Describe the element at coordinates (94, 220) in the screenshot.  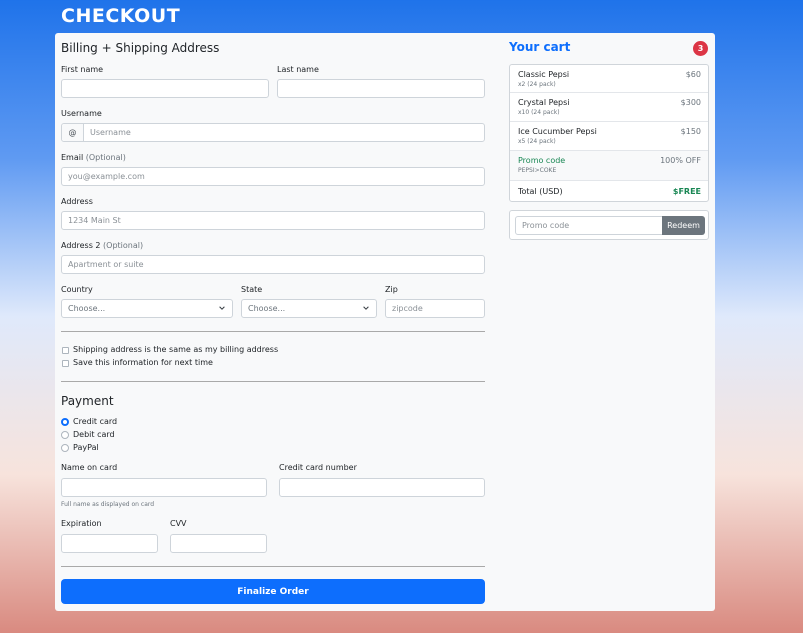
I see `address-placeholder: 1234 Main St` at that location.